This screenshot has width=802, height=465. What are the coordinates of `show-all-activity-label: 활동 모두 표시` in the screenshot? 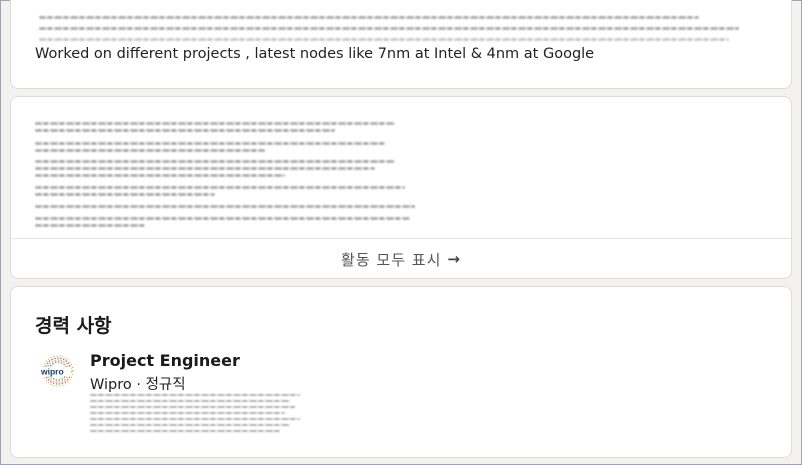 It's located at (391, 259).